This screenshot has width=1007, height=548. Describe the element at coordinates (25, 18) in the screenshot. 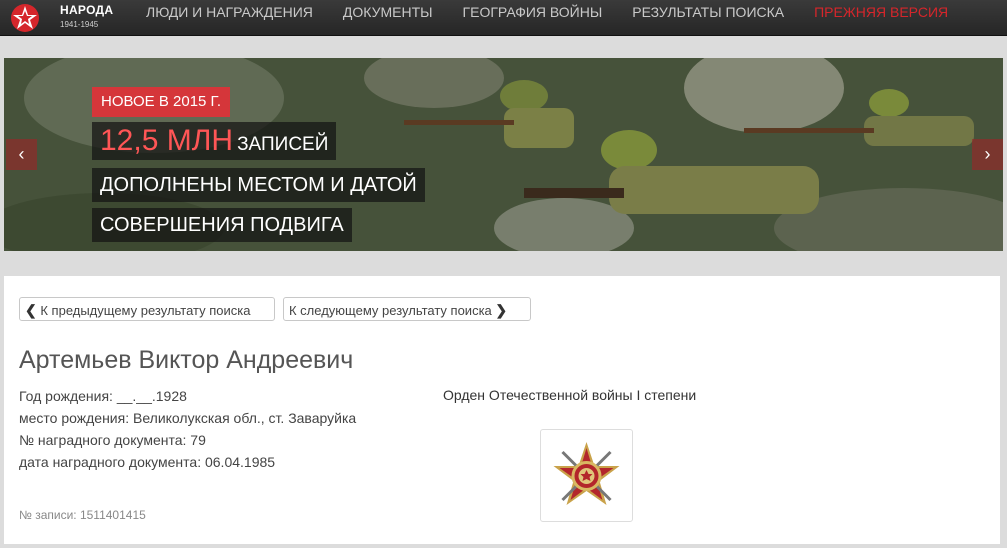

I see `star-logo-icon` at that location.